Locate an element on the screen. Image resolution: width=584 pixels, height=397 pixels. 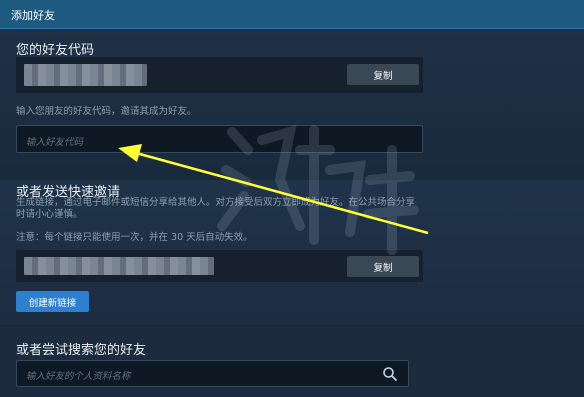
friend-code-value-redacted is located at coordinates (85, 75).